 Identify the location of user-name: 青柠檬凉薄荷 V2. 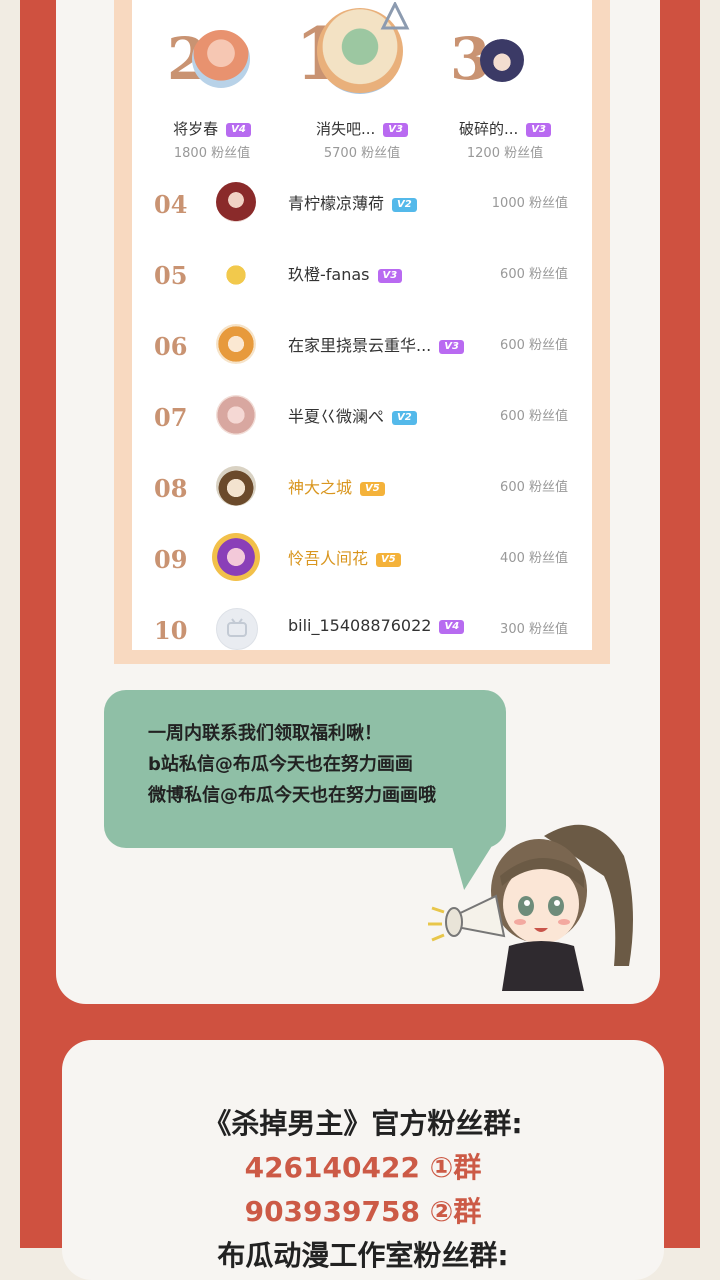
(352, 202).